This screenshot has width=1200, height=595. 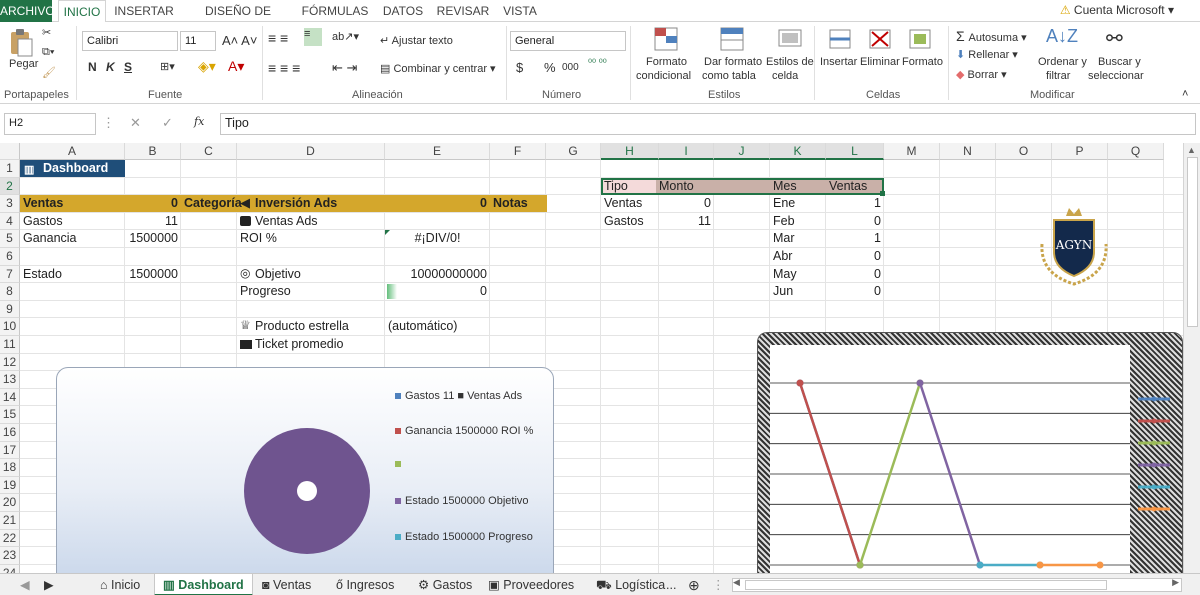 What do you see at coordinates (732, 39) in the screenshot?
I see `format-table-icon` at bounding box center [732, 39].